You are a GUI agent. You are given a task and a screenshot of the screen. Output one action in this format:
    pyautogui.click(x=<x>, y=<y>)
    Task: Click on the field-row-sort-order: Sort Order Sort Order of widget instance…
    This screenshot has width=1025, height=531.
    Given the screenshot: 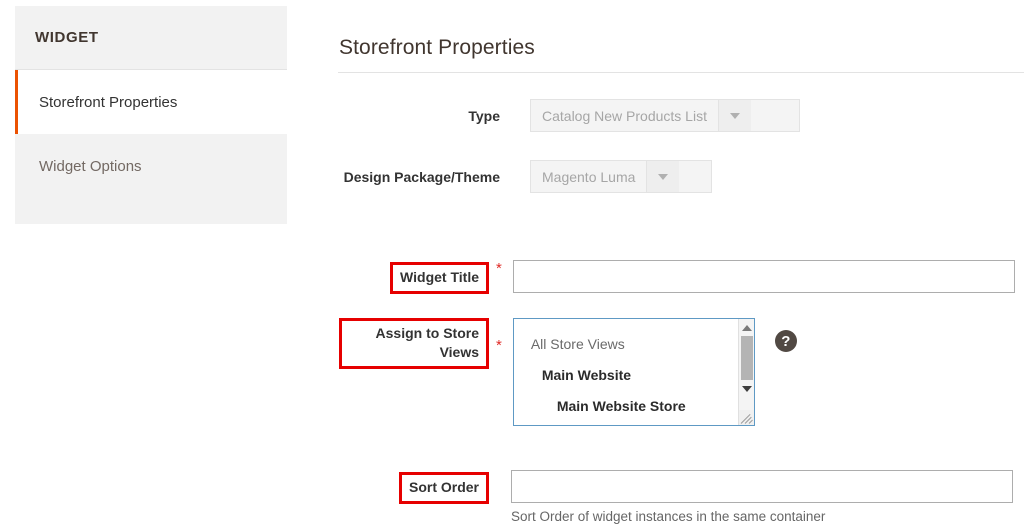 What is the action you would take?
    pyautogui.click(x=676, y=497)
    